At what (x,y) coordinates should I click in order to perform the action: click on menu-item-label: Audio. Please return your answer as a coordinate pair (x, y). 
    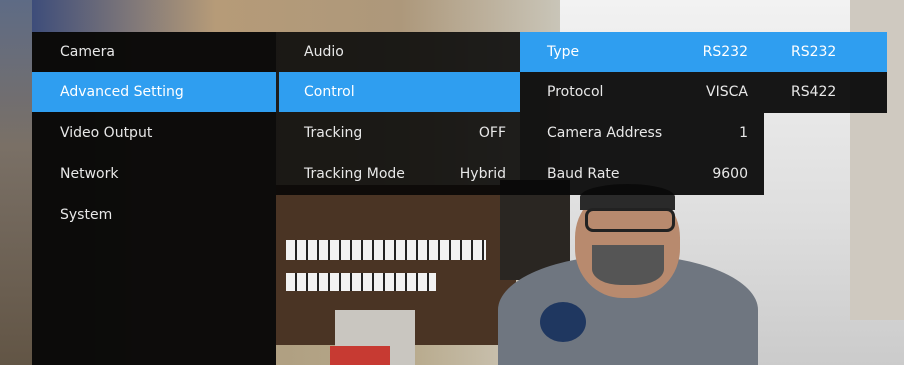
    Looking at the image, I should click on (324, 52).